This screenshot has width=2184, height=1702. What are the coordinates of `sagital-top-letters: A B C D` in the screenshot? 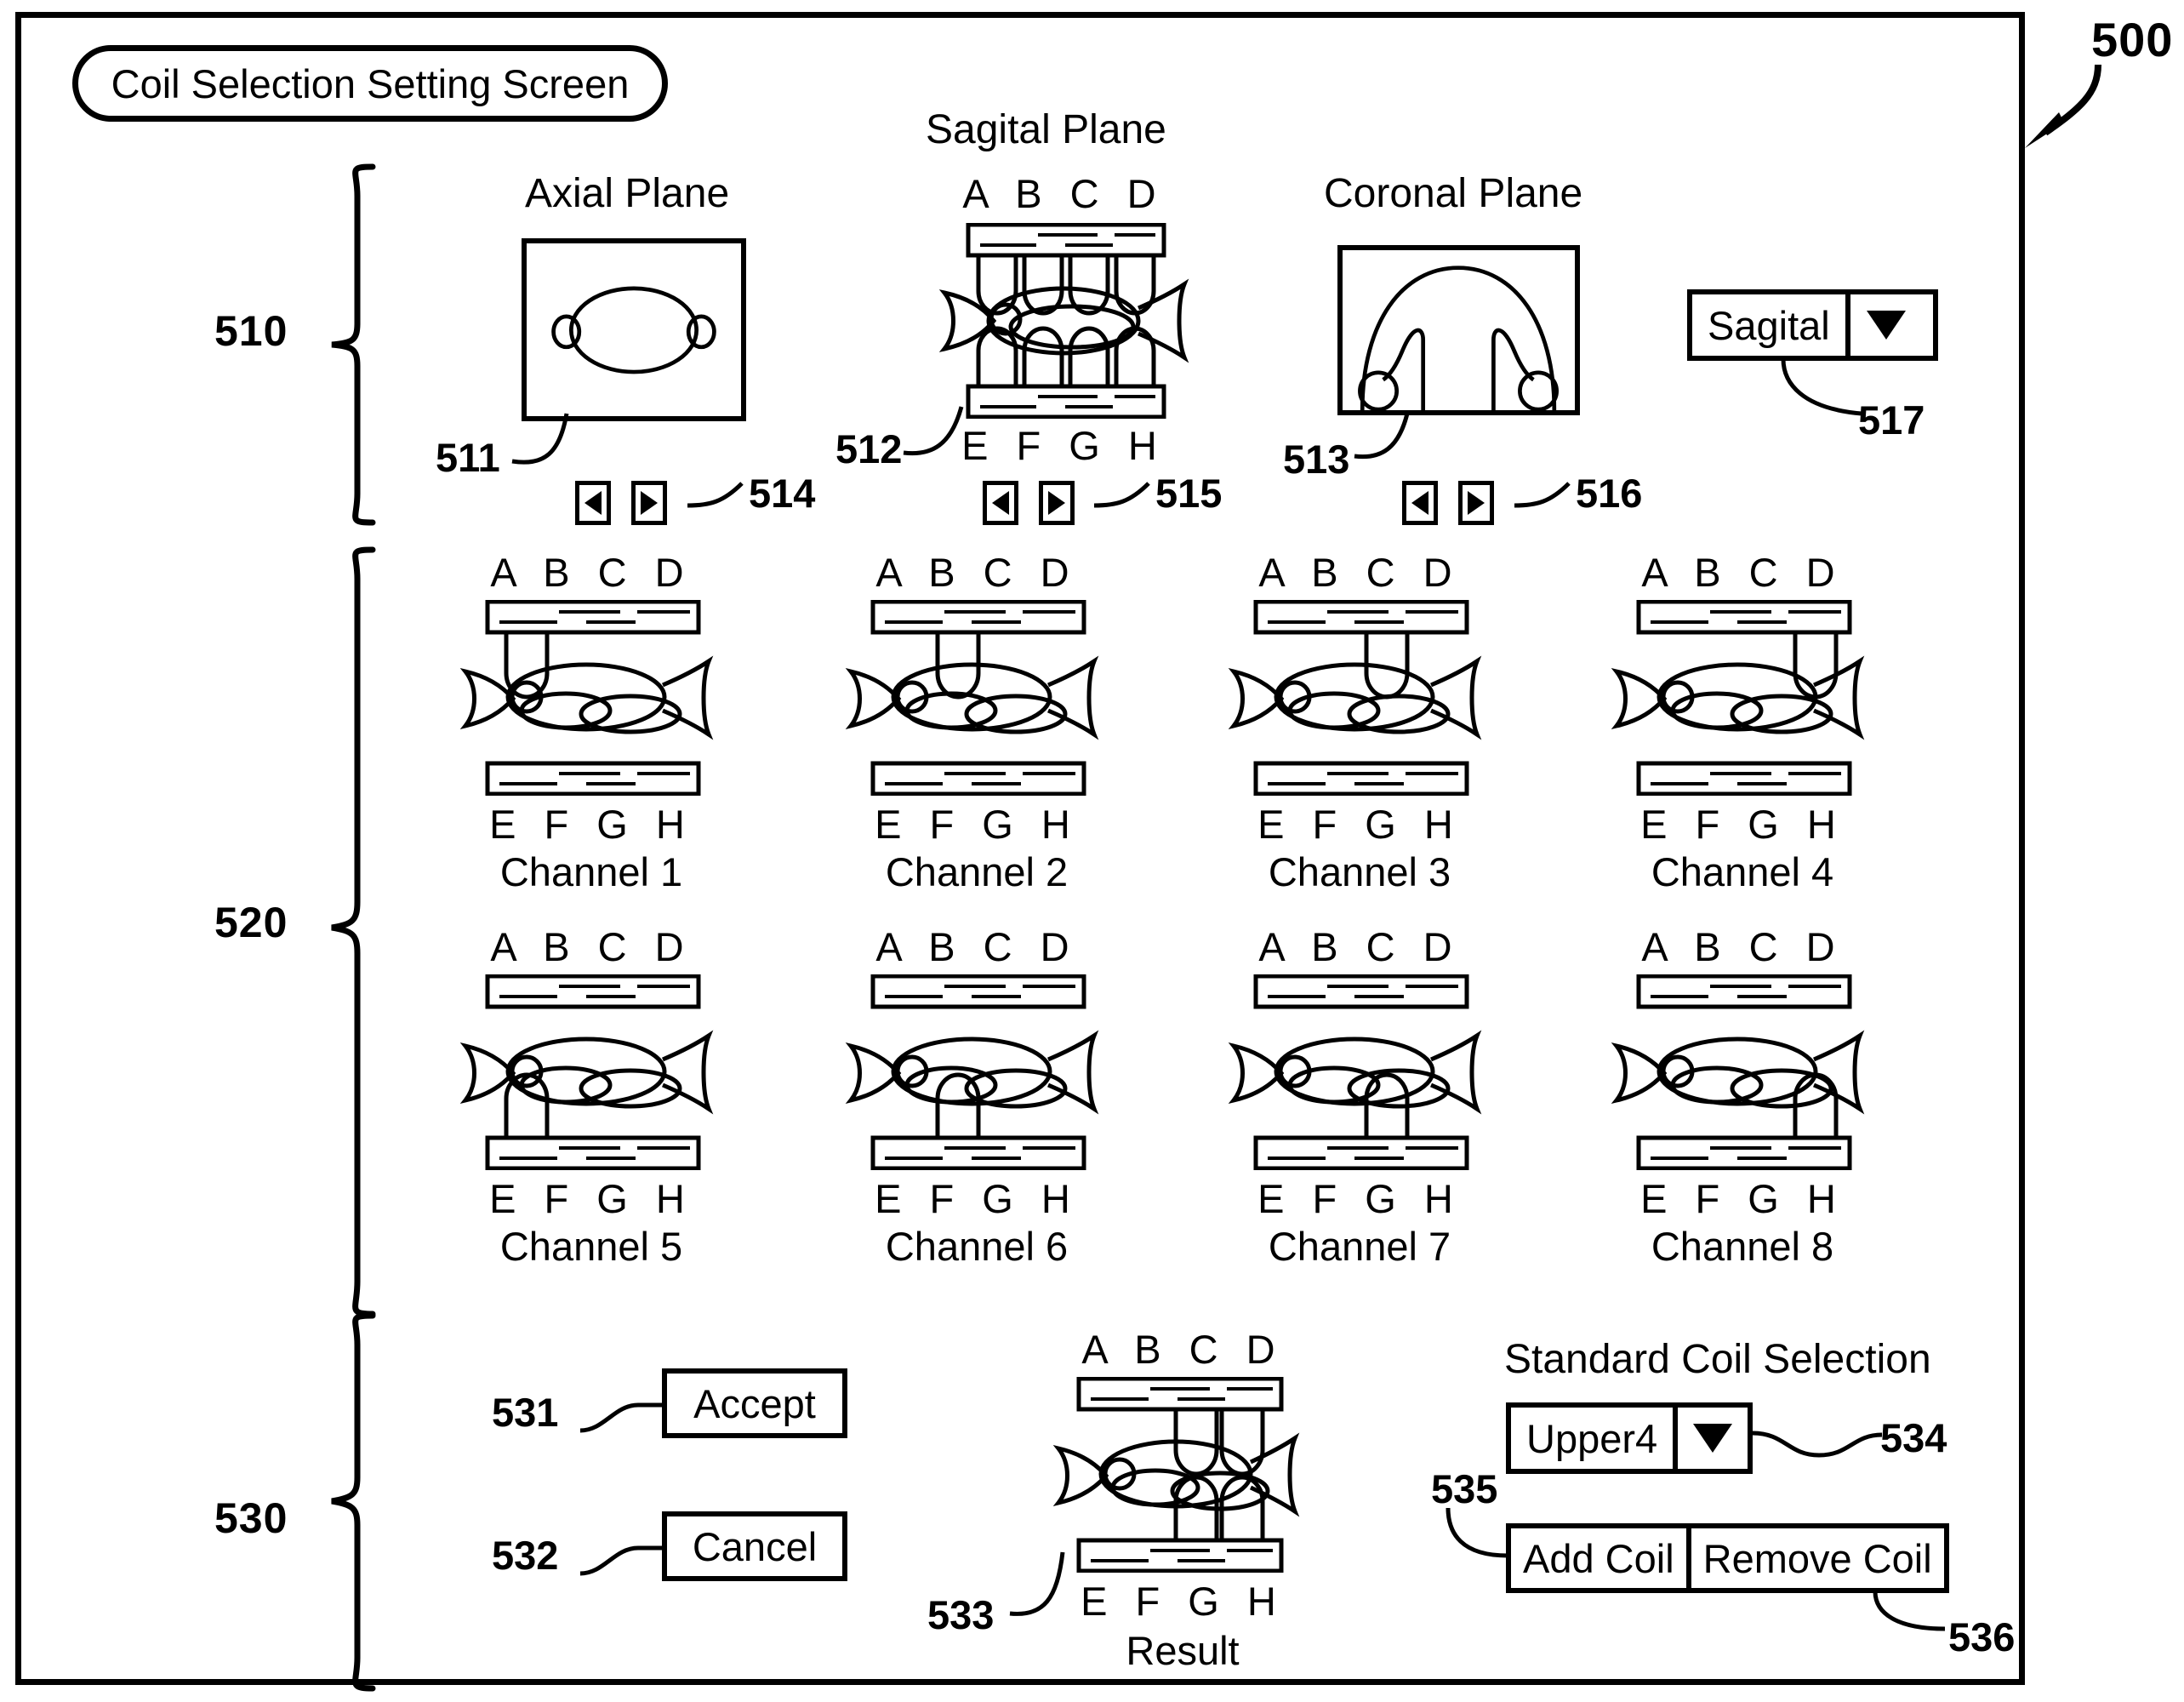 It's located at (1063, 193).